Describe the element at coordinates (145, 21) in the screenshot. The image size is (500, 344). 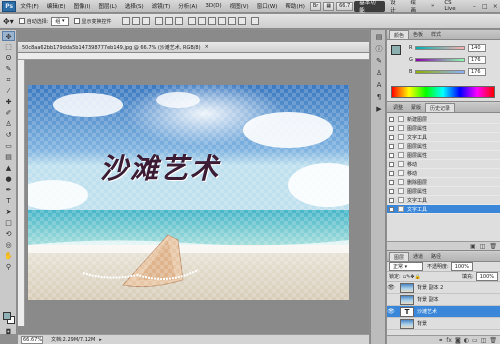
I see `align-bottom-icon` at that location.